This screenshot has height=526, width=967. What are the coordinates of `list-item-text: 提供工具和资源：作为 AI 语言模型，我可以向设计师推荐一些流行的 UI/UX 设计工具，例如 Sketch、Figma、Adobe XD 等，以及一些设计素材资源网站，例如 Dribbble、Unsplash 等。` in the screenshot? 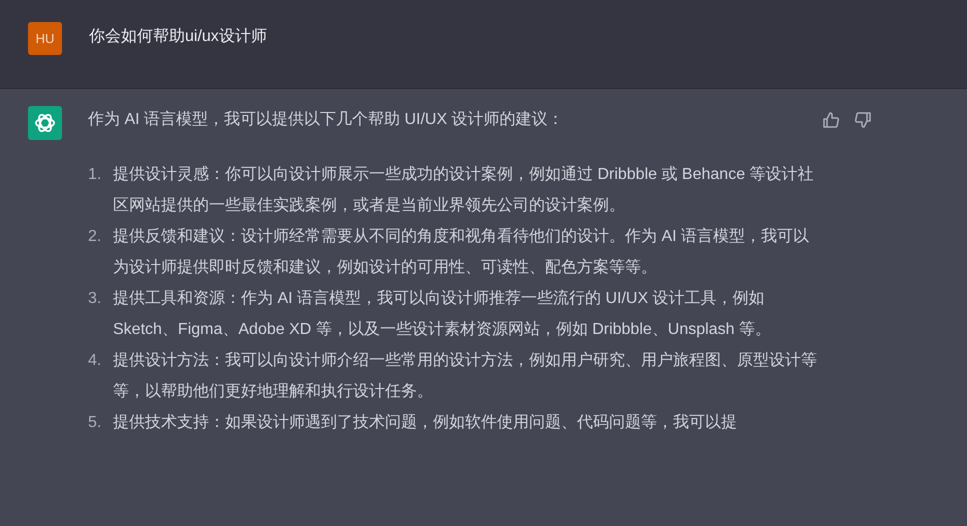 It's located at (442, 314).